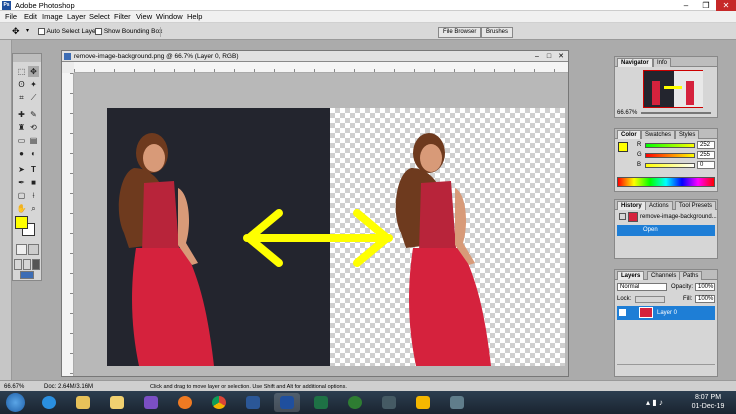 The height and width of the screenshot is (414, 736). Describe the element at coordinates (706, 145) in the screenshot. I see `r-value: 252` at that location.